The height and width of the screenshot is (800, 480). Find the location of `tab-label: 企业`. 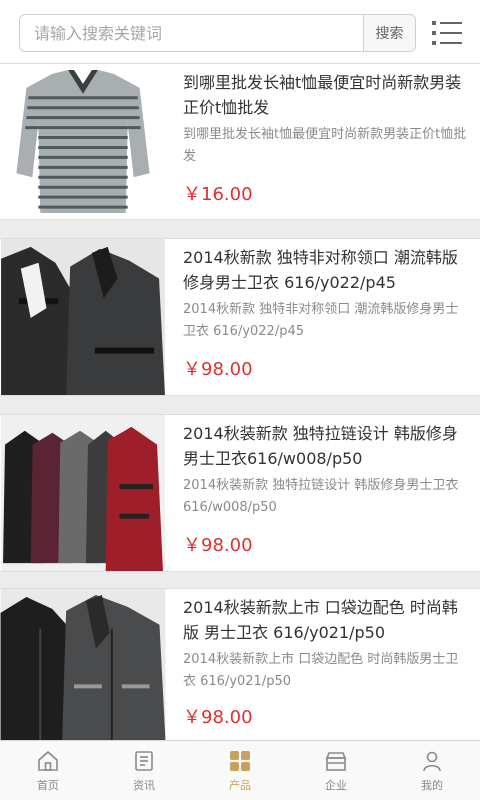

tab-label: 企业 is located at coordinates (336, 785).